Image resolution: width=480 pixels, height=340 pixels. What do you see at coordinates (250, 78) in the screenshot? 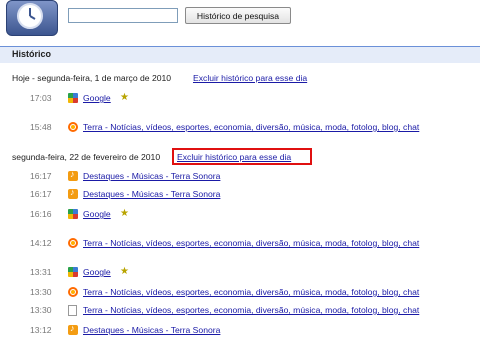
I see `delete-day-link: Excluir histórico para esse dia` at bounding box center [250, 78].